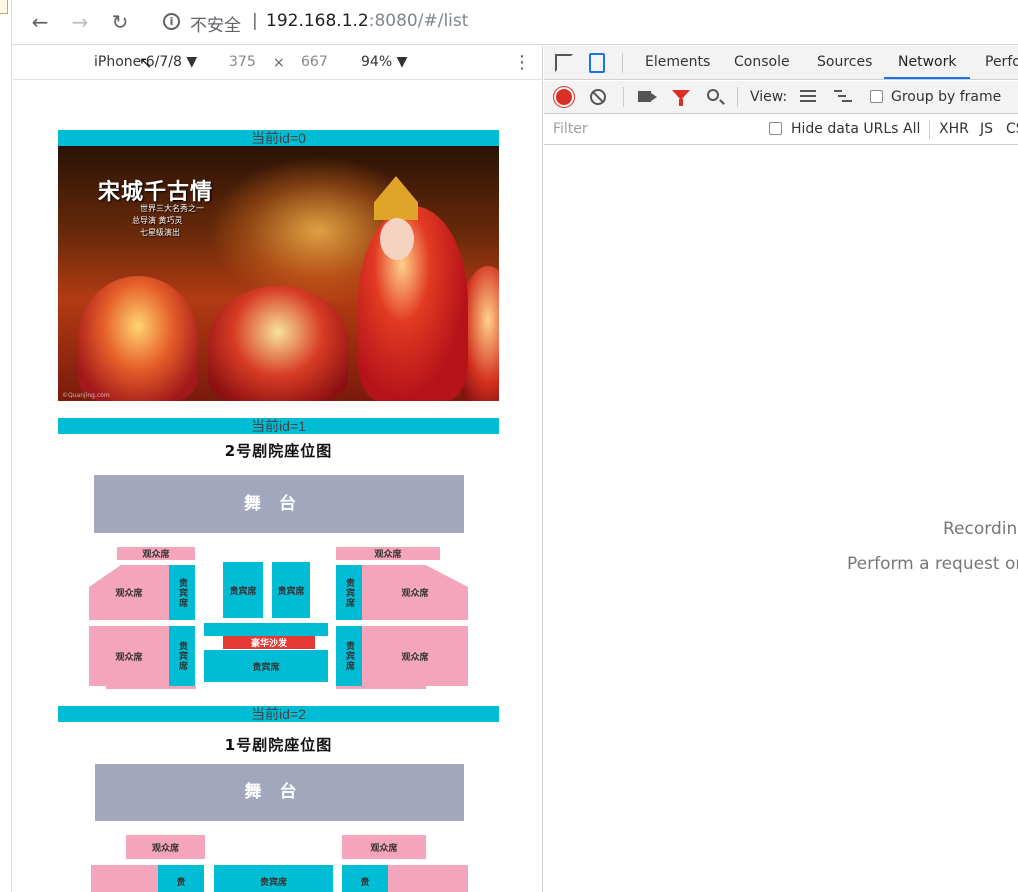 The image size is (1018, 892). What do you see at coordinates (597, 63) in the screenshot?
I see `device-toggle-icon` at bounding box center [597, 63].